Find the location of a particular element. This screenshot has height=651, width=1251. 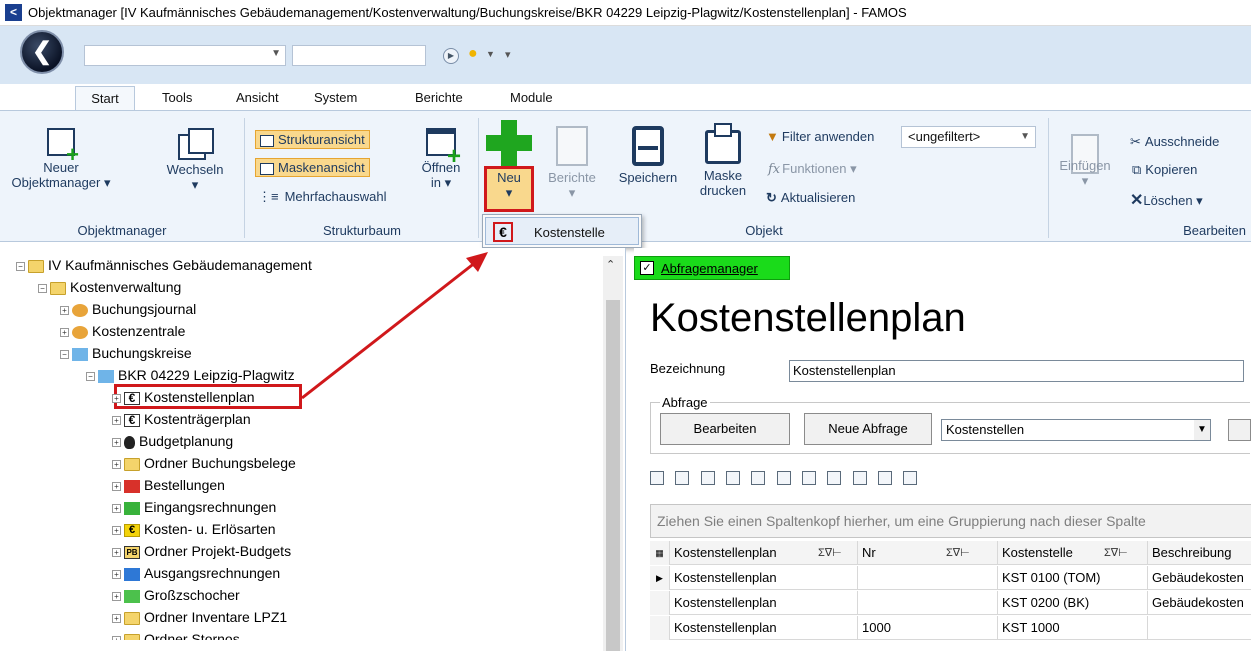

play-icon: ▶ is located at coordinates (451, 56).